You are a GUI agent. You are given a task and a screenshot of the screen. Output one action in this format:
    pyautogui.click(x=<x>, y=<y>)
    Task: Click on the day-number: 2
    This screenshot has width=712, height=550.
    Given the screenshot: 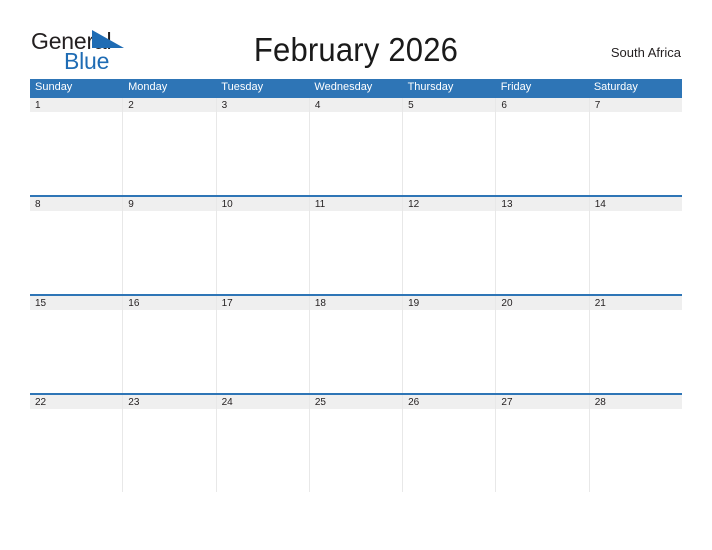 What is the action you would take?
    pyautogui.click(x=131, y=105)
    